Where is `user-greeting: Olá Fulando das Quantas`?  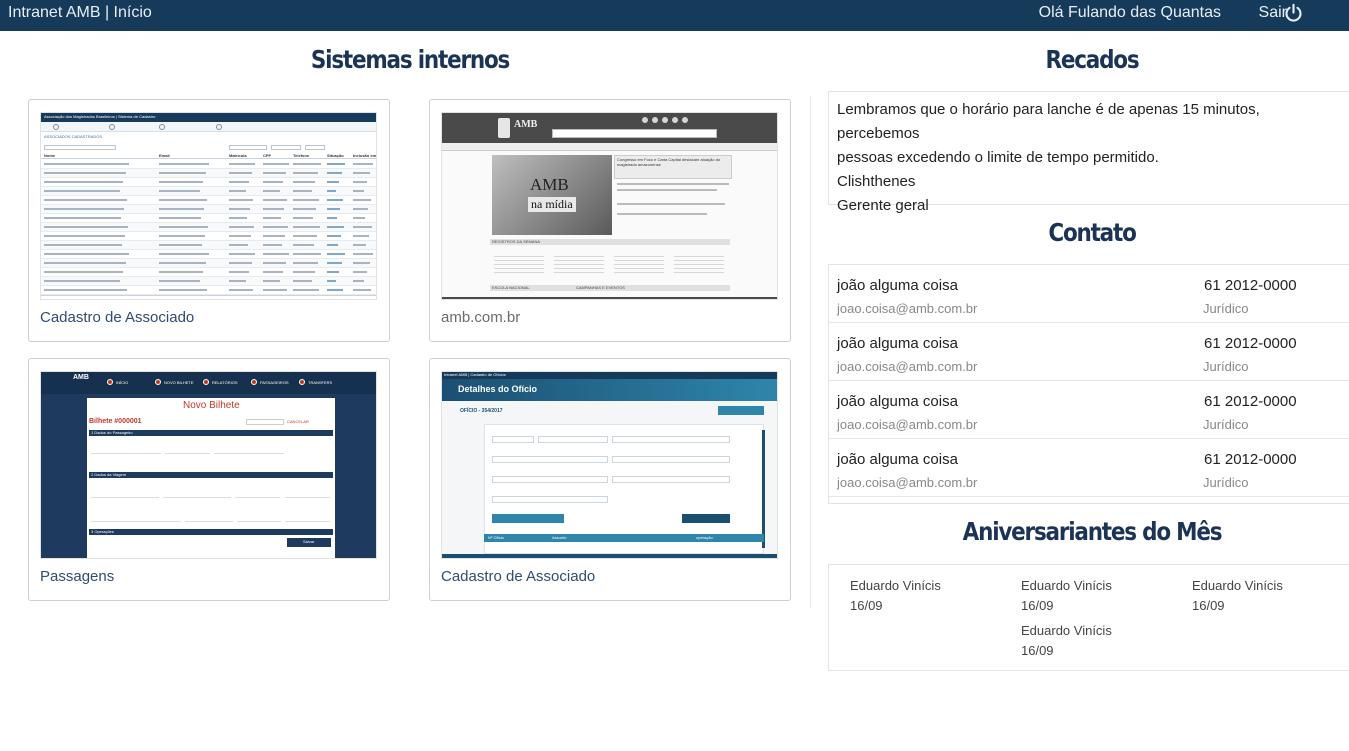
user-greeting: Olá Fulando das Quantas is located at coordinates (1129, 12).